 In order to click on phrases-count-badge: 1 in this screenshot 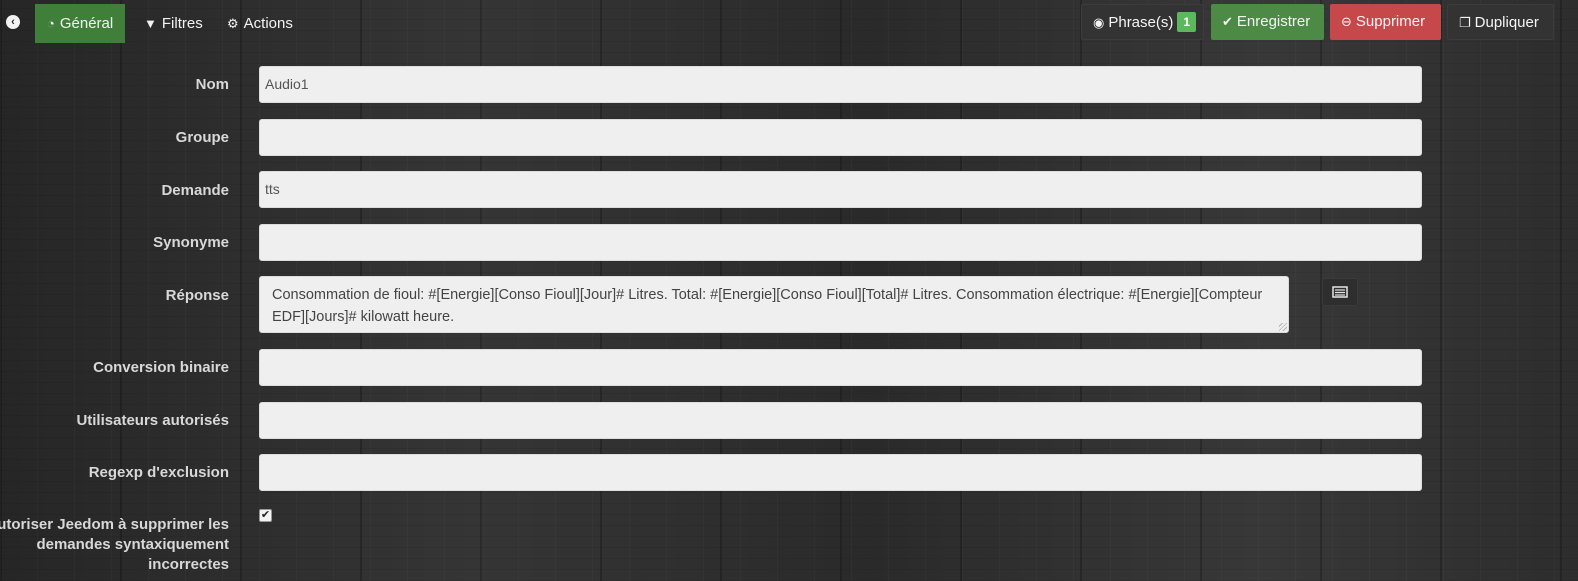, I will do `click(1187, 22)`.